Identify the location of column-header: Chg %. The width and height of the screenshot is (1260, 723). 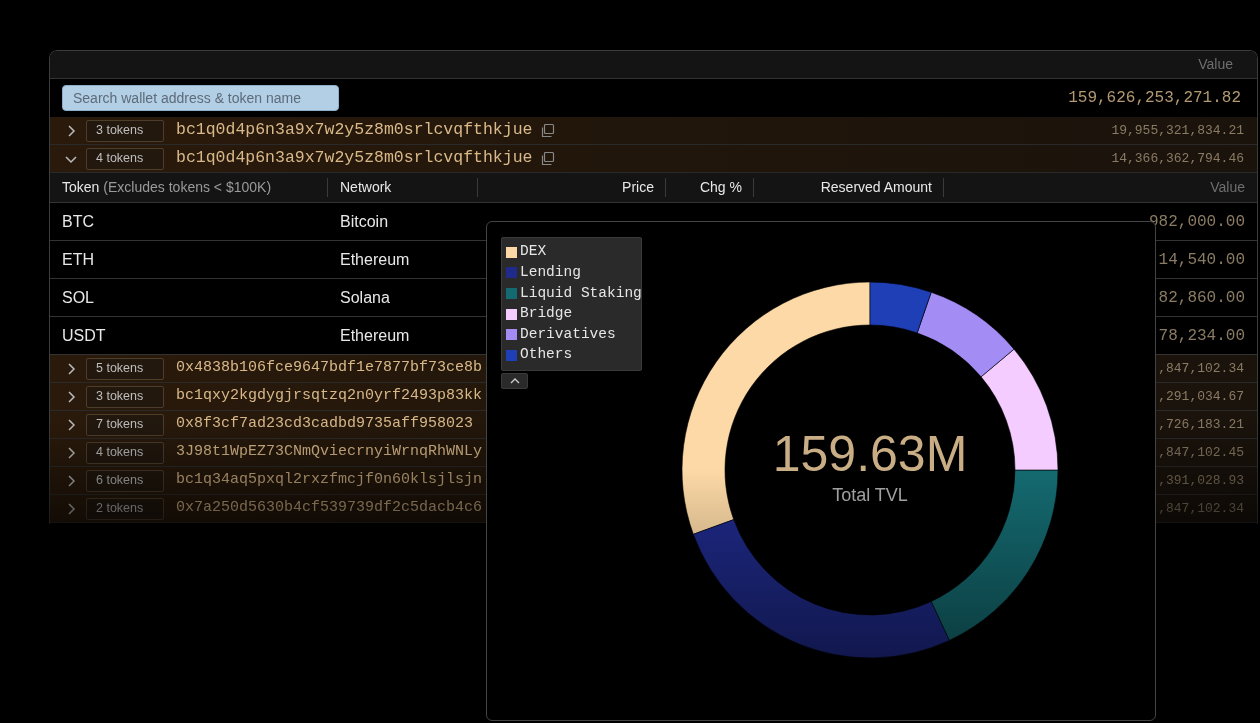
(720, 187).